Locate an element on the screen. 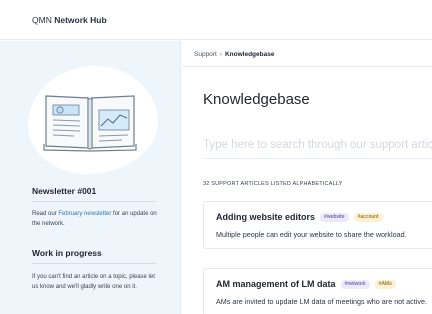 This screenshot has width=432, height=314. article-title-row: AM management of LM data #network #AMs is located at coordinates (306, 284).